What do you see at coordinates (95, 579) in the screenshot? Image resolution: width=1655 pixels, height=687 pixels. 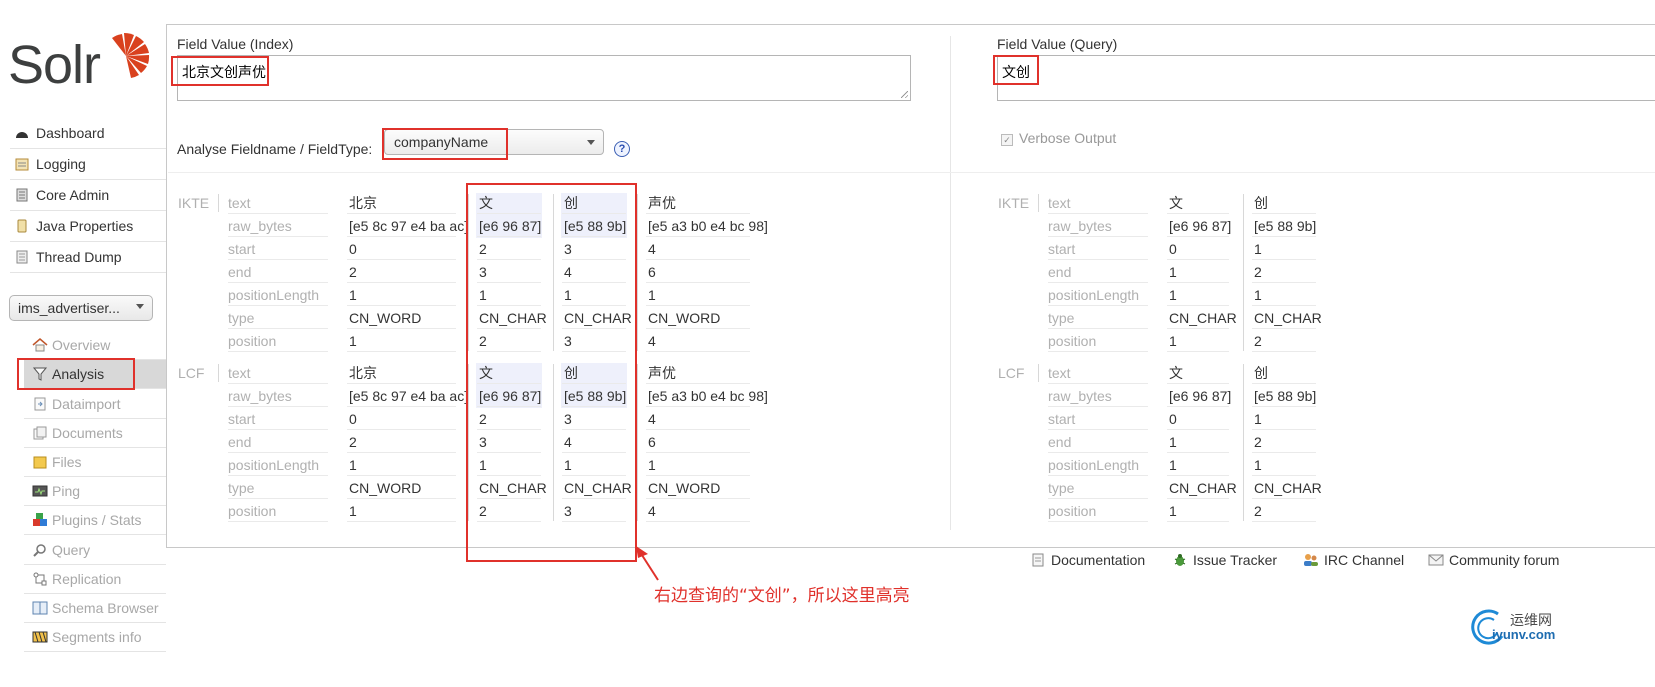 I see `sidebar-item-replication: Replication` at bounding box center [95, 579].